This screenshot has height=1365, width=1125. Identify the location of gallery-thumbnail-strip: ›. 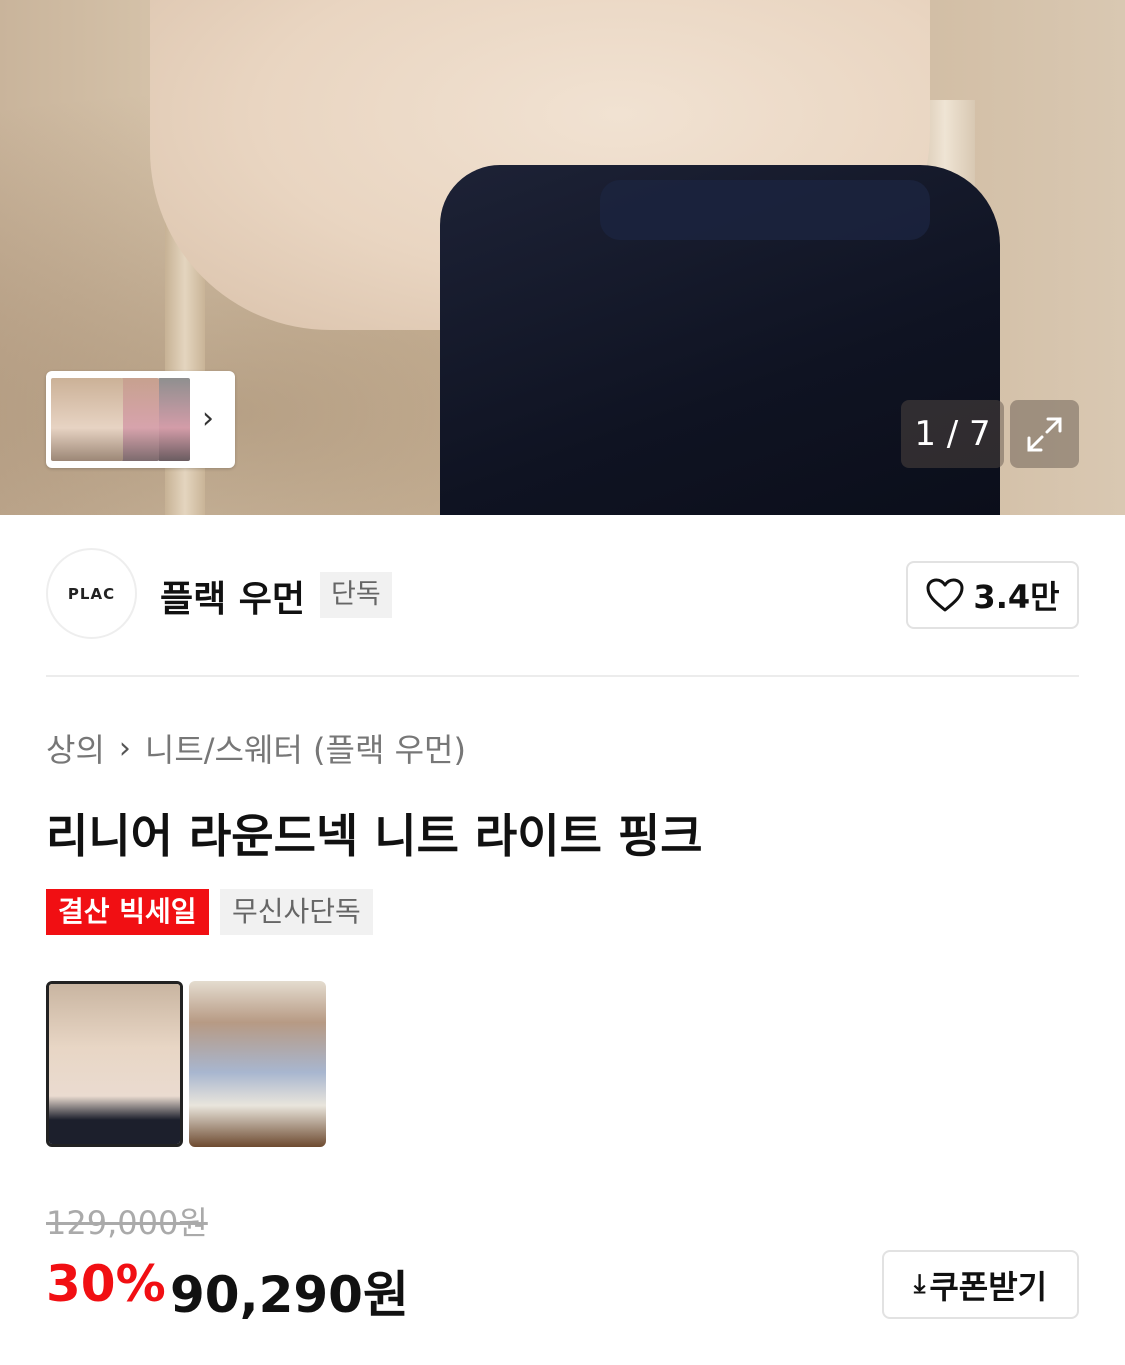
(140, 419).